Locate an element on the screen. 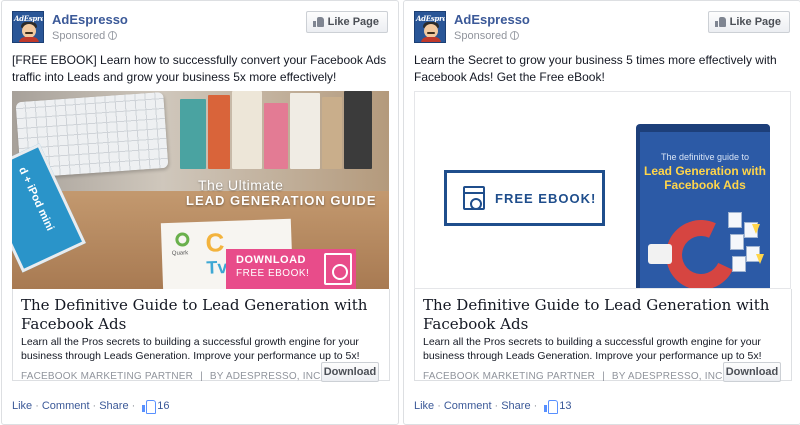  like-count: 13 is located at coordinates (558, 407).